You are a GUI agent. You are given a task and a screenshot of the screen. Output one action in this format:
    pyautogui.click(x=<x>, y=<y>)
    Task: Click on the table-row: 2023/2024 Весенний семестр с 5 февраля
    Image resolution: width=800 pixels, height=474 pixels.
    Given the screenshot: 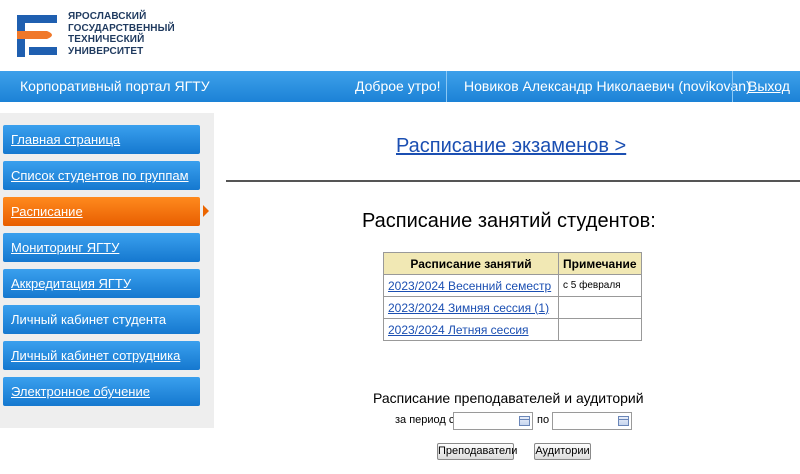 What is the action you would take?
    pyautogui.click(x=512, y=285)
    